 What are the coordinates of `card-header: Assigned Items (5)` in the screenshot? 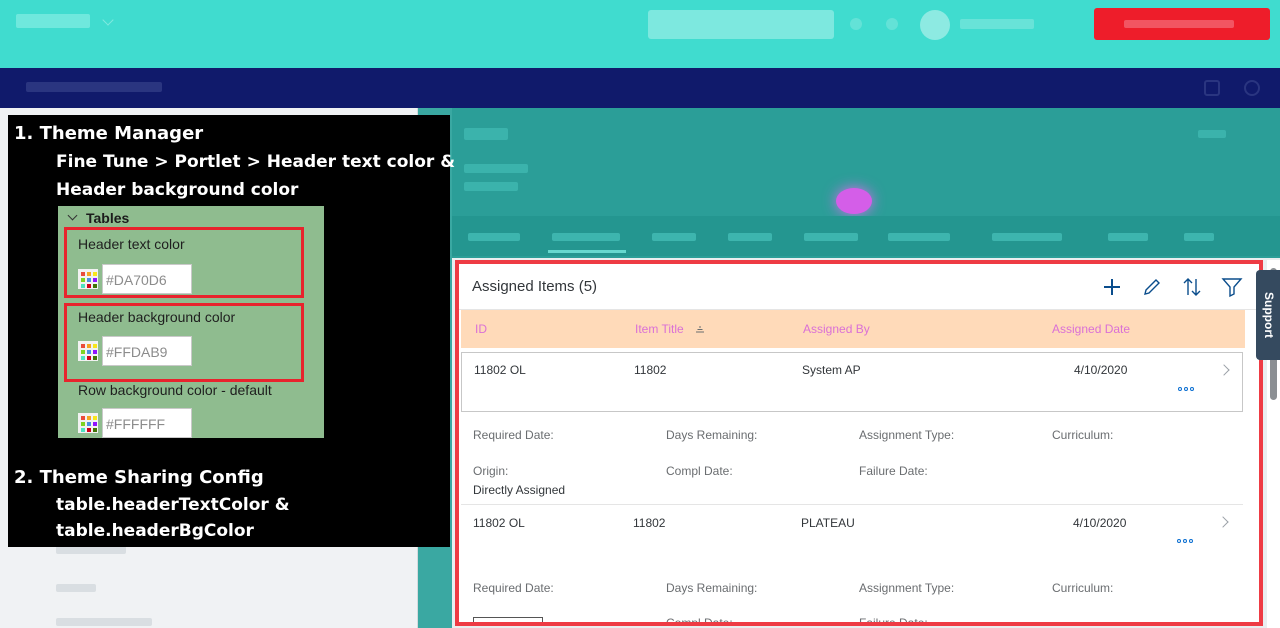 It's located at (859, 287).